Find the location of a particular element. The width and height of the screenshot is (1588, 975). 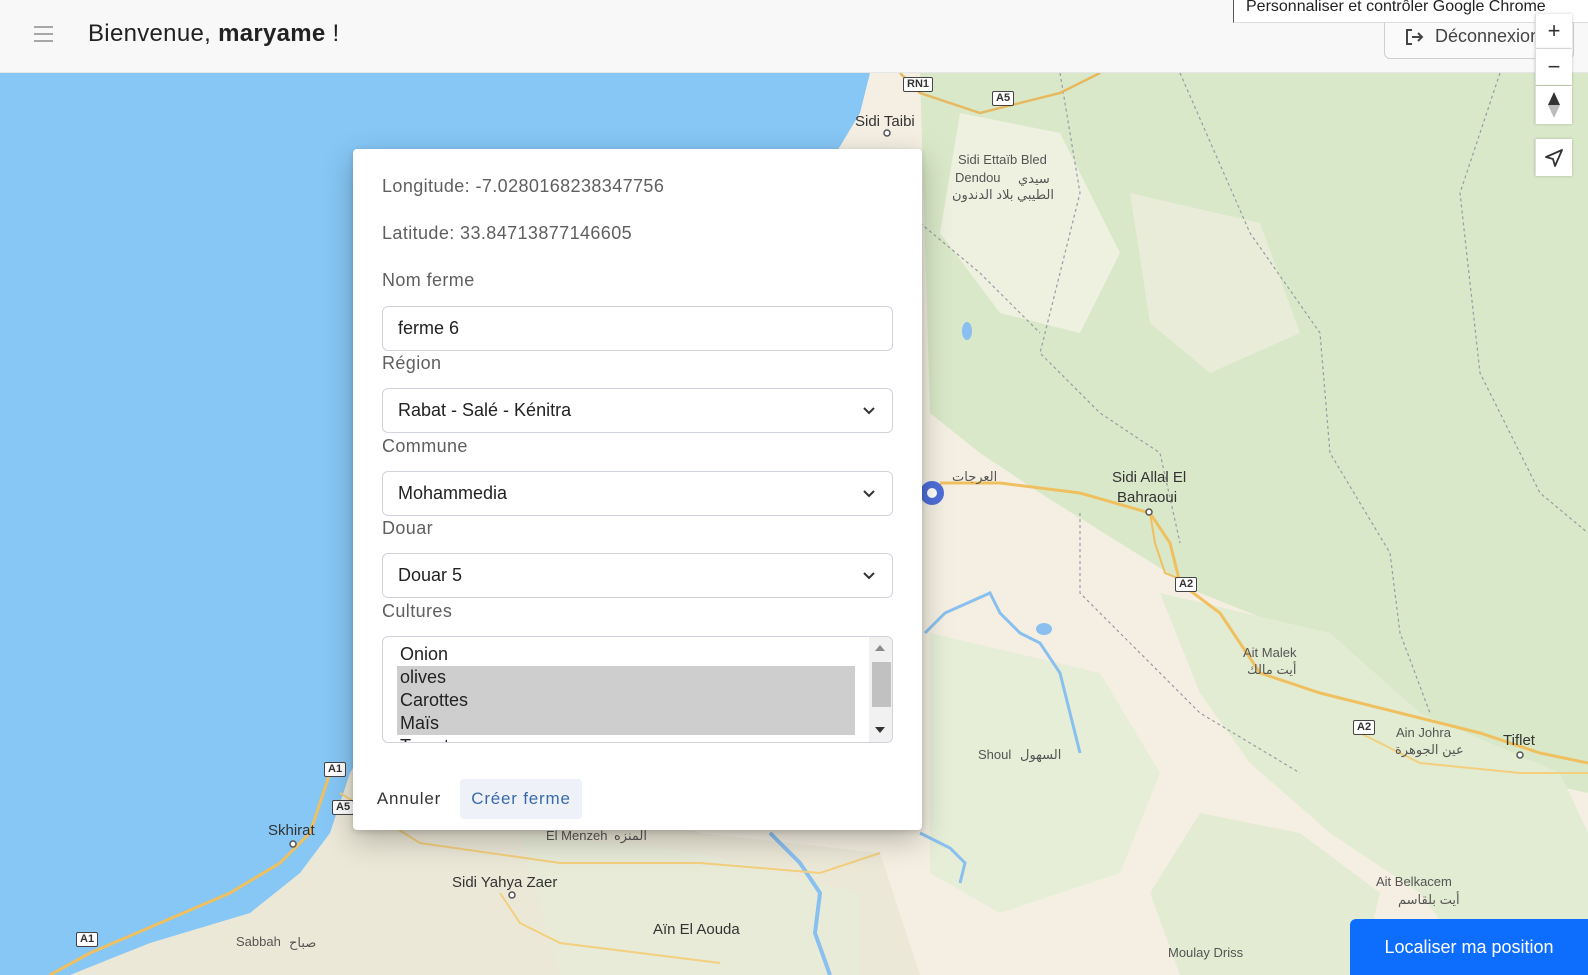

menu-icon is located at coordinates (43, 35).